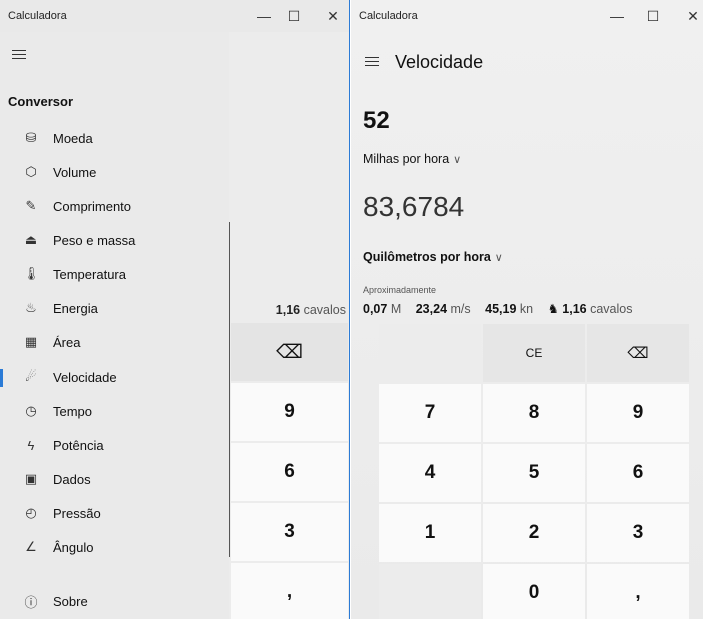 This screenshot has width=703, height=619. I want to click on approx-kn-unit: kn, so click(526, 309).